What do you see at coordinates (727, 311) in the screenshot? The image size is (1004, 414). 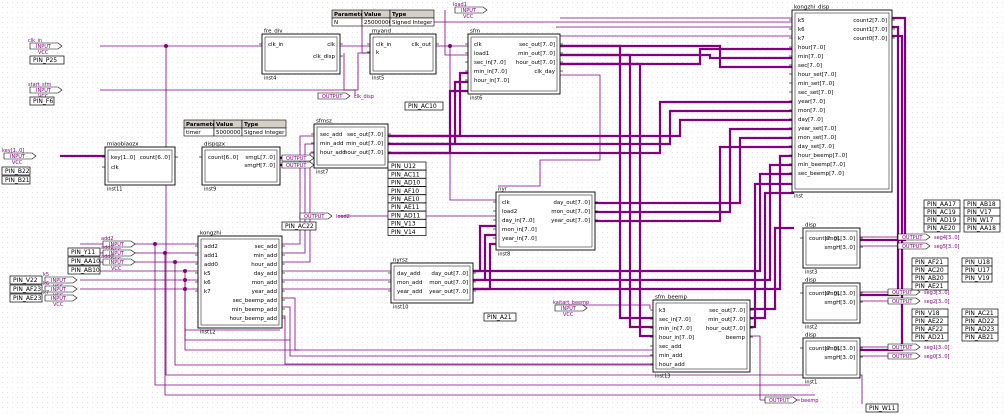 I see `port-label-right: sec_out[7..0]` at bounding box center [727, 311].